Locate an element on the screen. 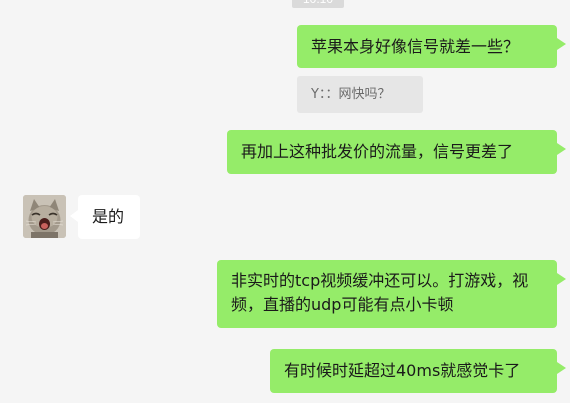 This screenshot has height=403, width=570. message-text: 苹果本身好像信号就差一些？ is located at coordinates (415, 46).